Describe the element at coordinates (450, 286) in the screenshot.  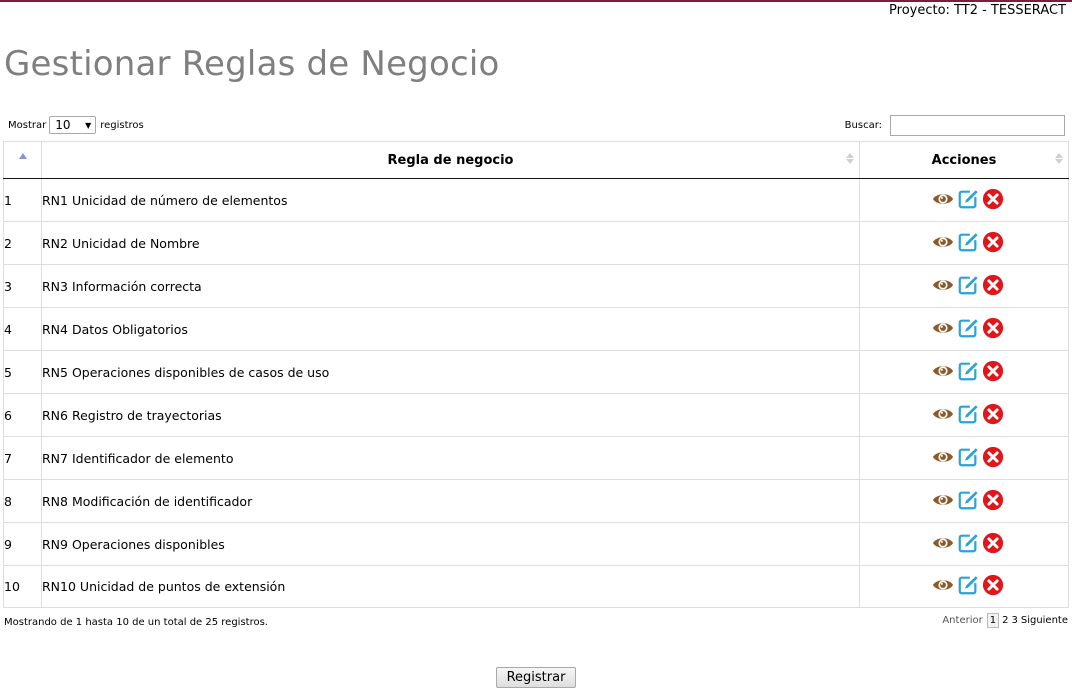
I see `rule-name: RN3 Información correcta` at that location.